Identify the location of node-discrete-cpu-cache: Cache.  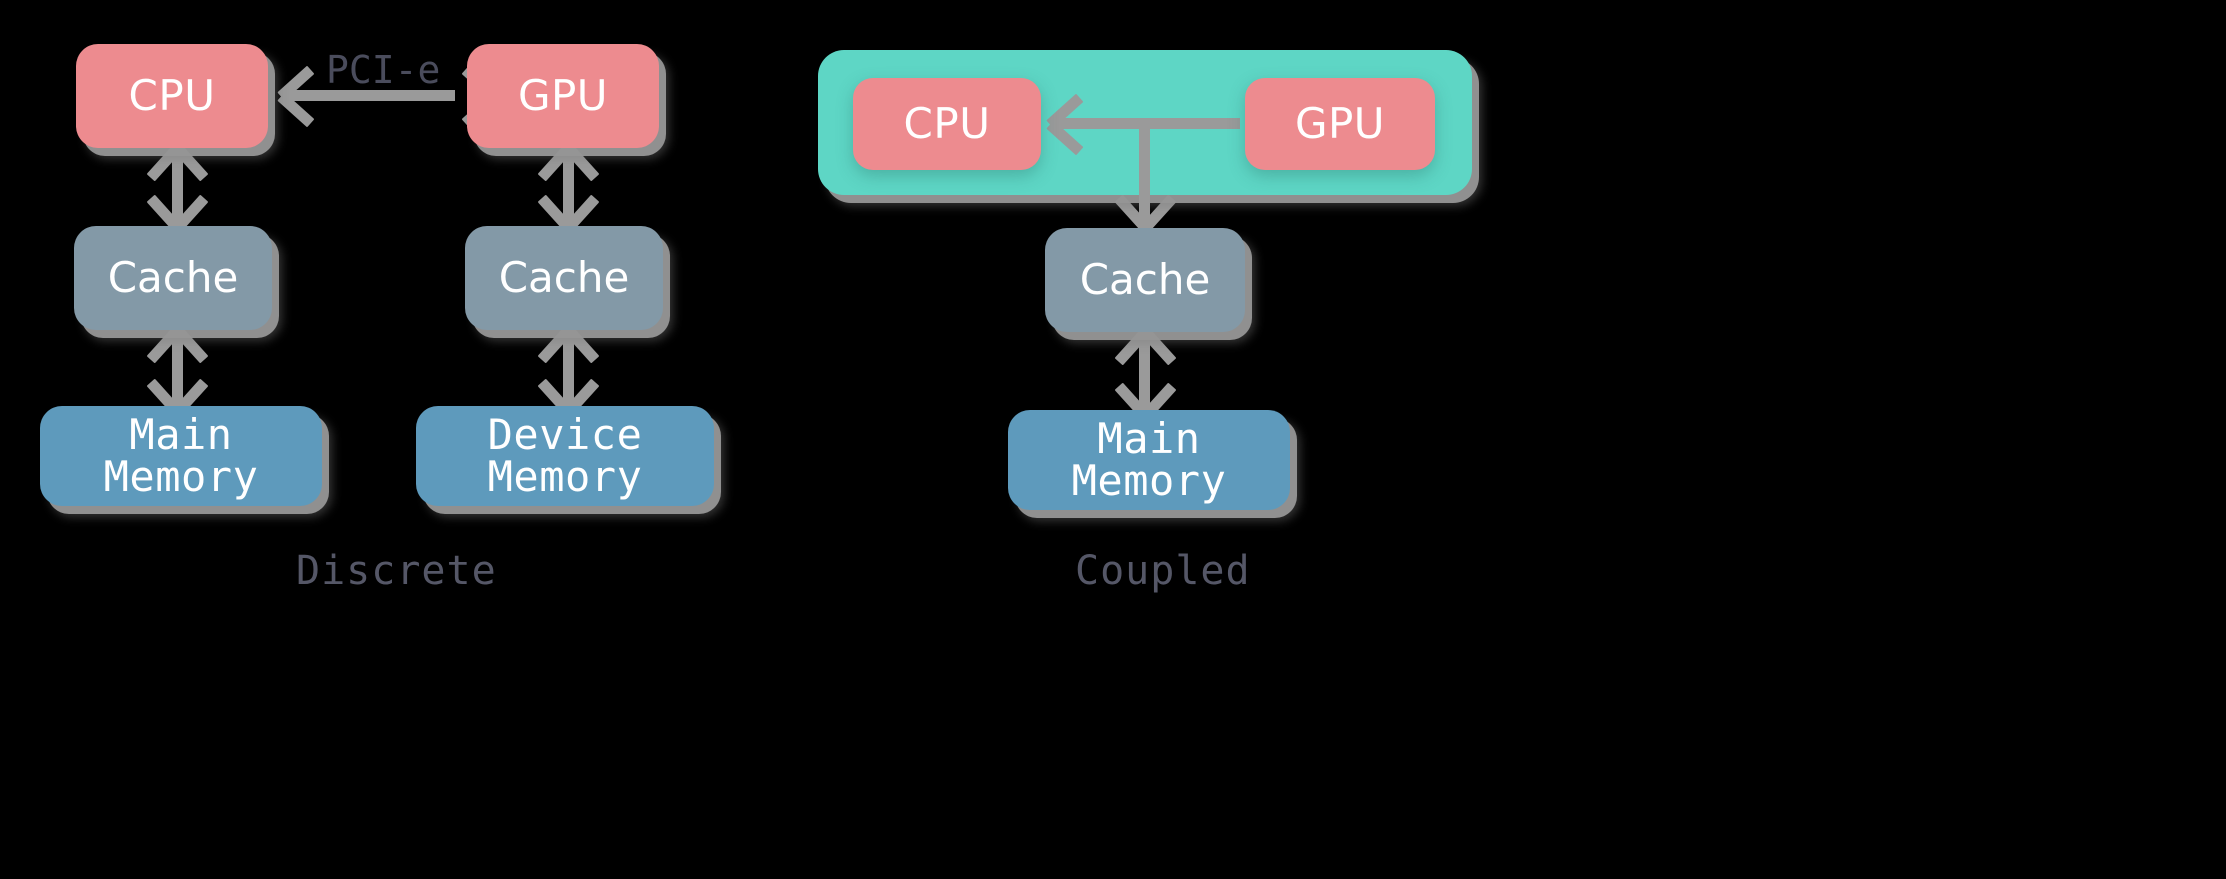
(173, 278).